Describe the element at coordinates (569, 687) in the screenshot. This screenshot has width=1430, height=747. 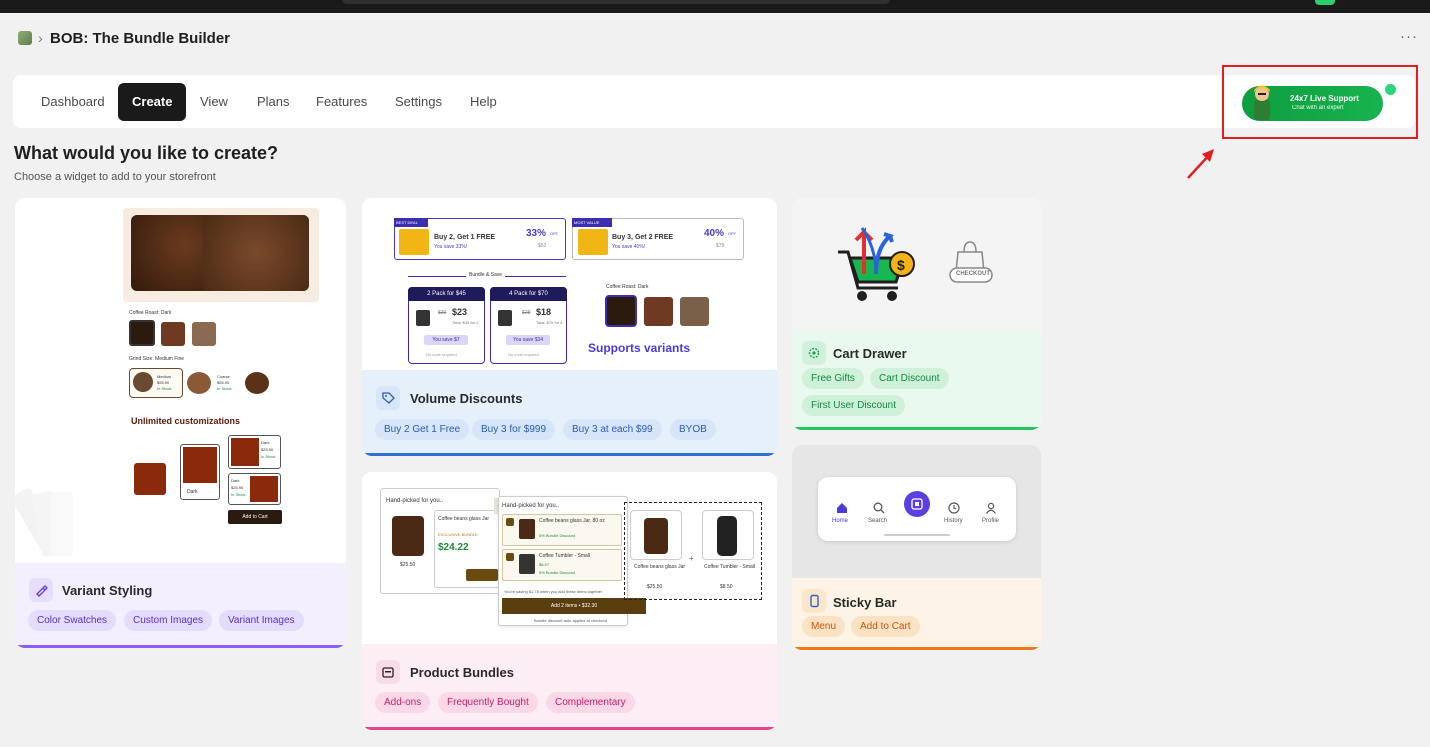
I see `bundles-card-footer` at that location.